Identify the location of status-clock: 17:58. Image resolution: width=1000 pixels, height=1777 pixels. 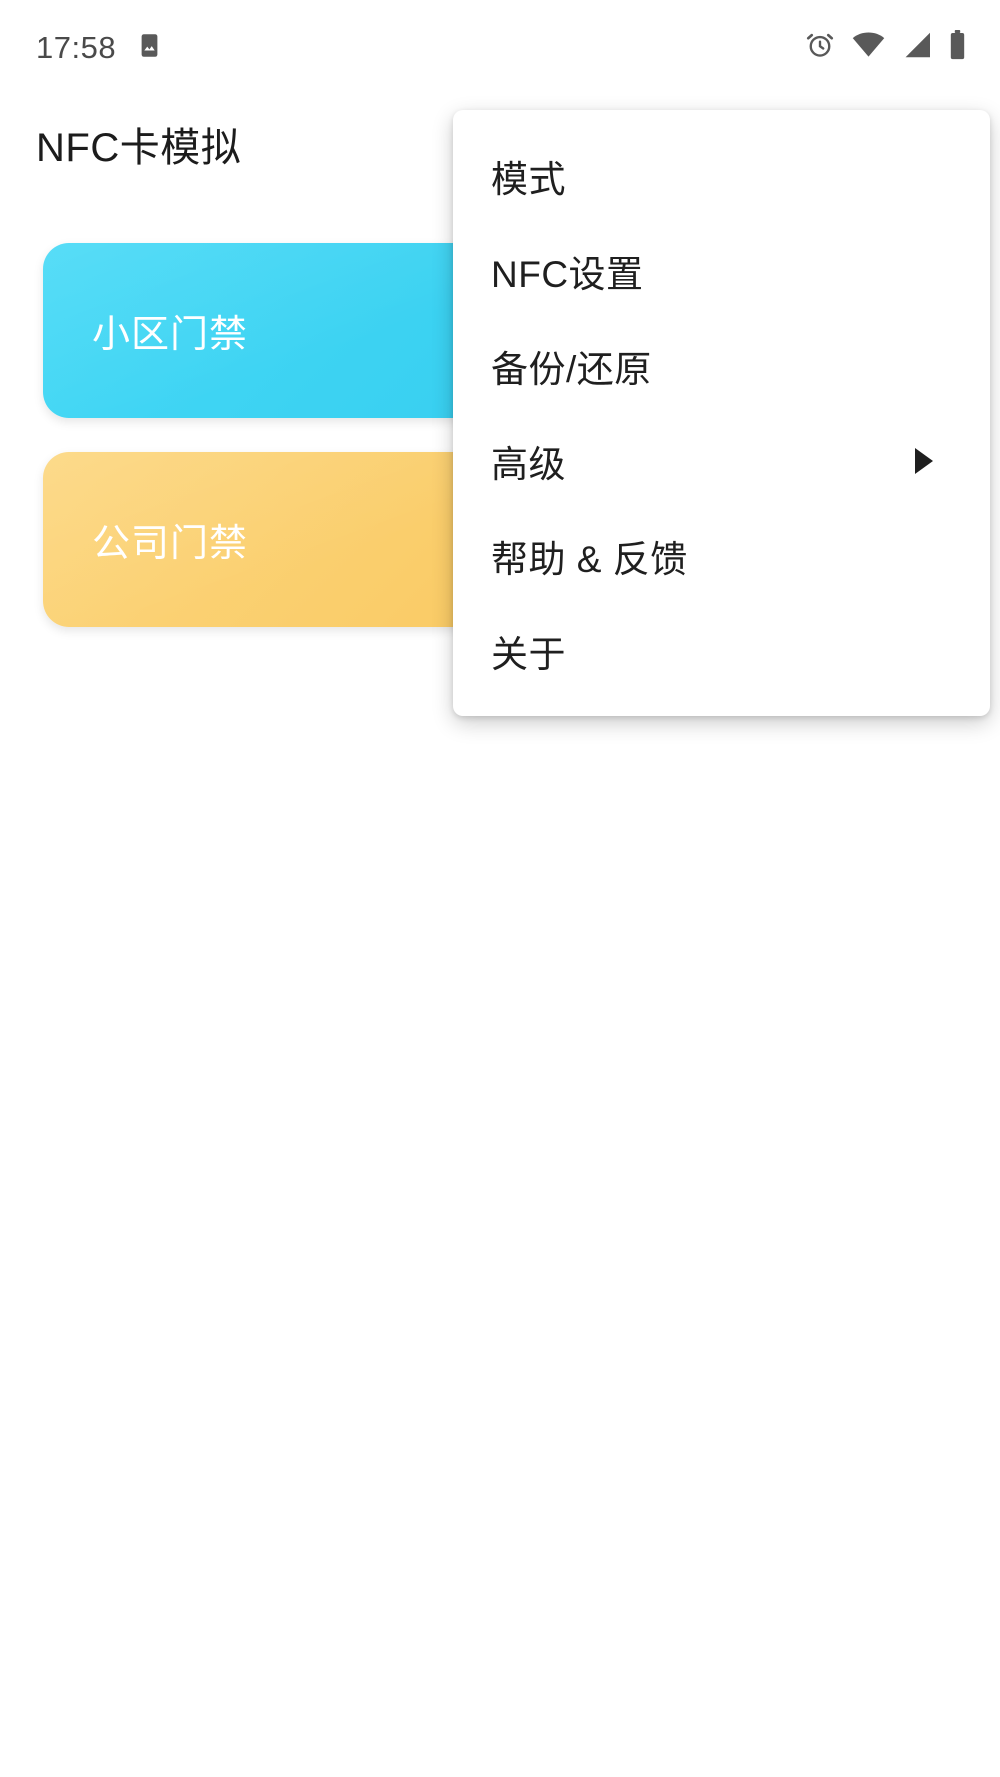
(76, 47).